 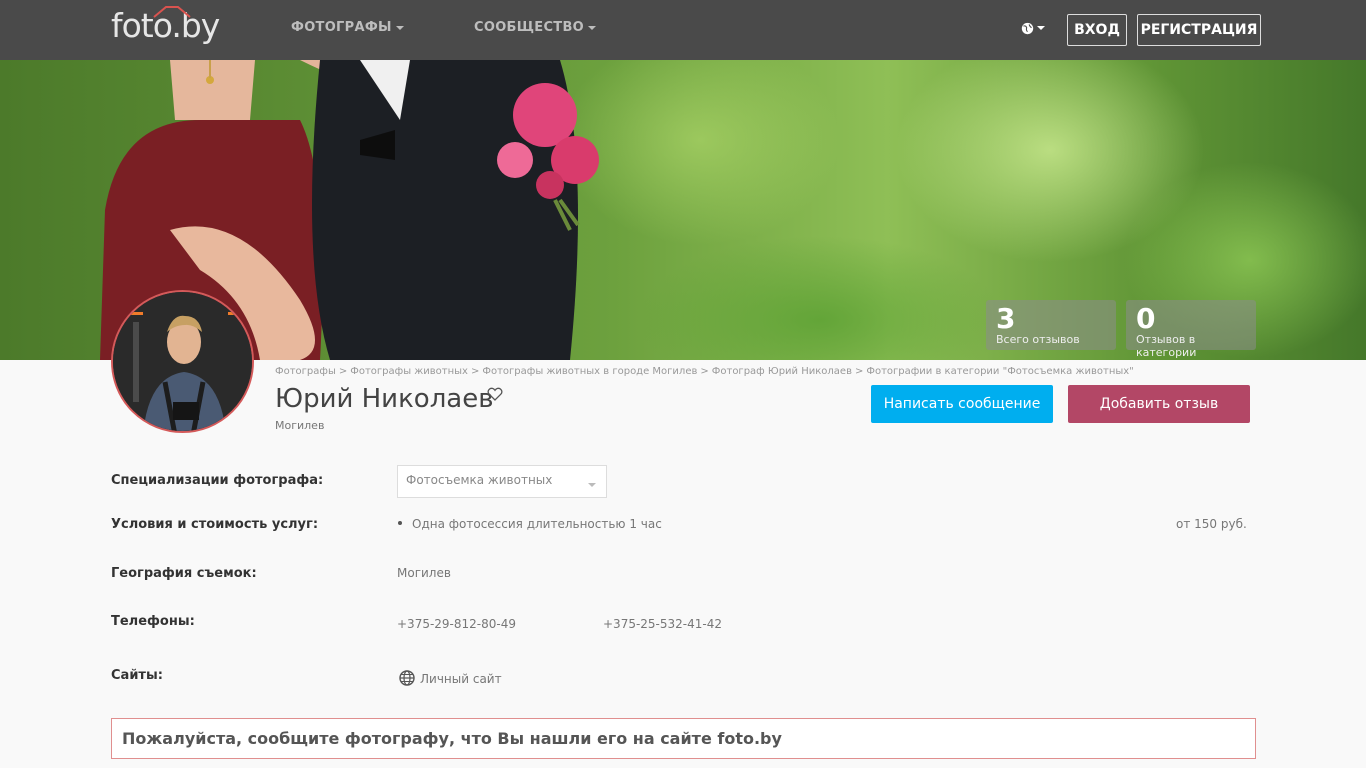 What do you see at coordinates (400, 523) in the screenshot?
I see `bullet-icon` at bounding box center [400, 523].